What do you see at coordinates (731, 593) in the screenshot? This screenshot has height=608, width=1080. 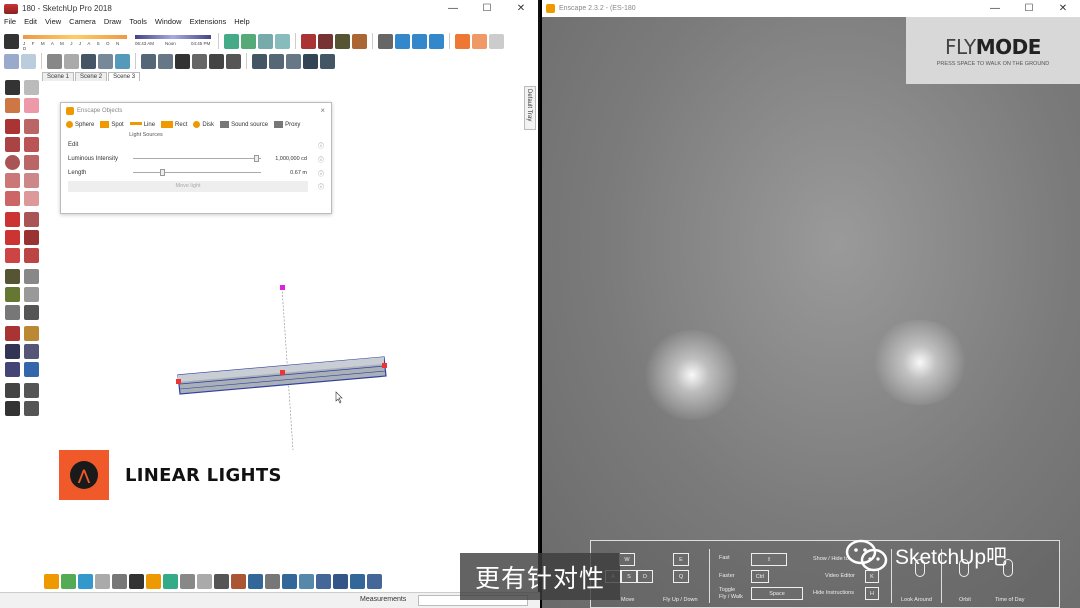 I see `toggle-label: Toggle Fly / Walk` at bounding box center [731, 593].